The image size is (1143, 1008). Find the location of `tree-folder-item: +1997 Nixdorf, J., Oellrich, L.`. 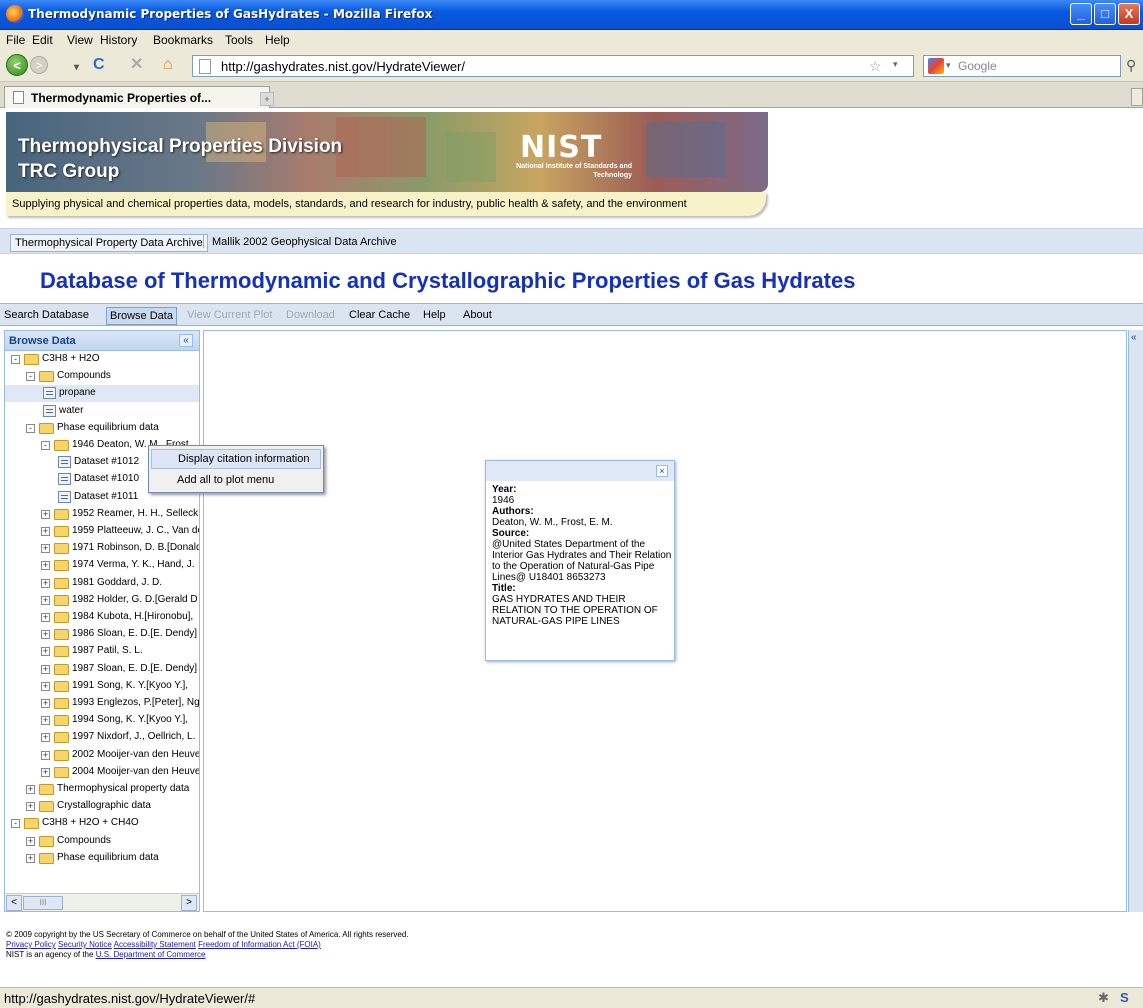

tree-folder-item: +1997 Nixdorf, J., Oellrich, L. is located at coordinates (102, 737).